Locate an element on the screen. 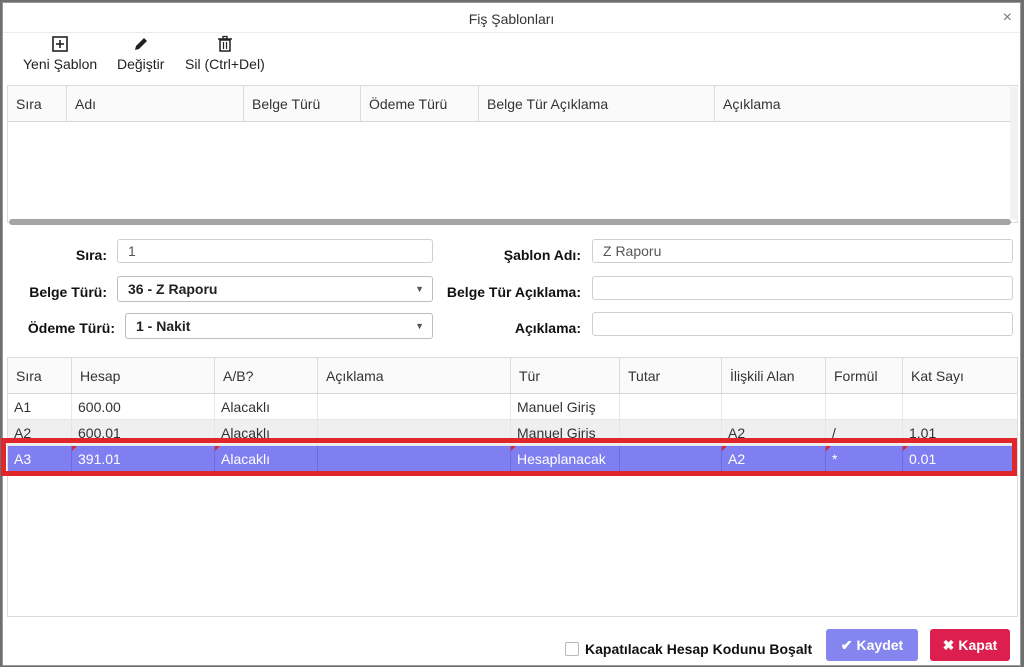  col-kat-sayi: Kat Sayı is located at coordinates (960, 375).